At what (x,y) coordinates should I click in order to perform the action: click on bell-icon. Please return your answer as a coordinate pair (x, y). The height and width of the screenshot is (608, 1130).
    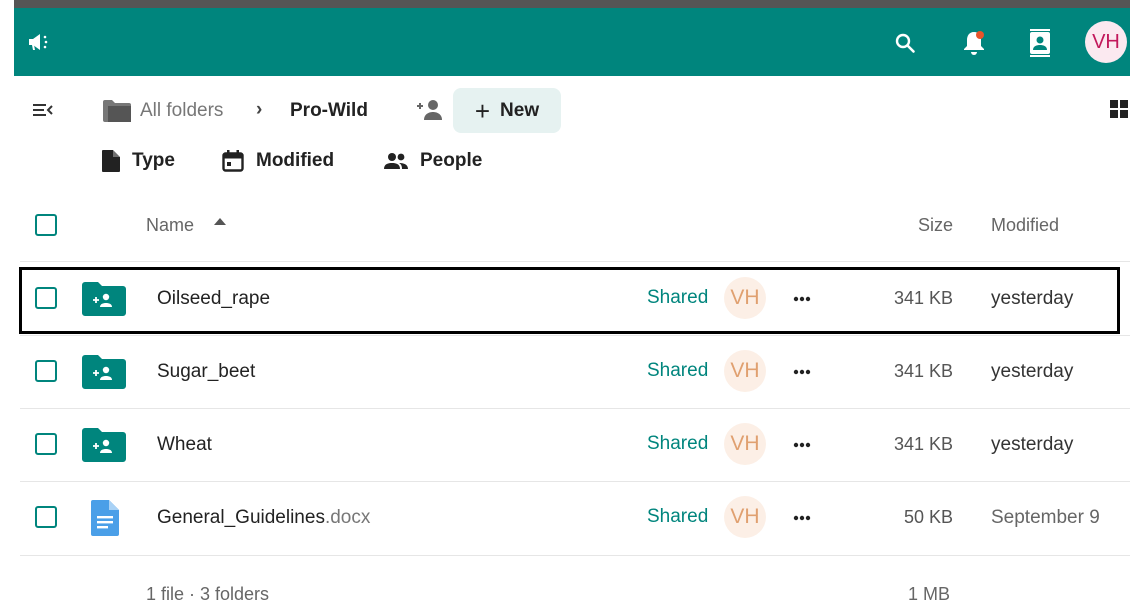
    Looking at the image, I should click on (974, 43).